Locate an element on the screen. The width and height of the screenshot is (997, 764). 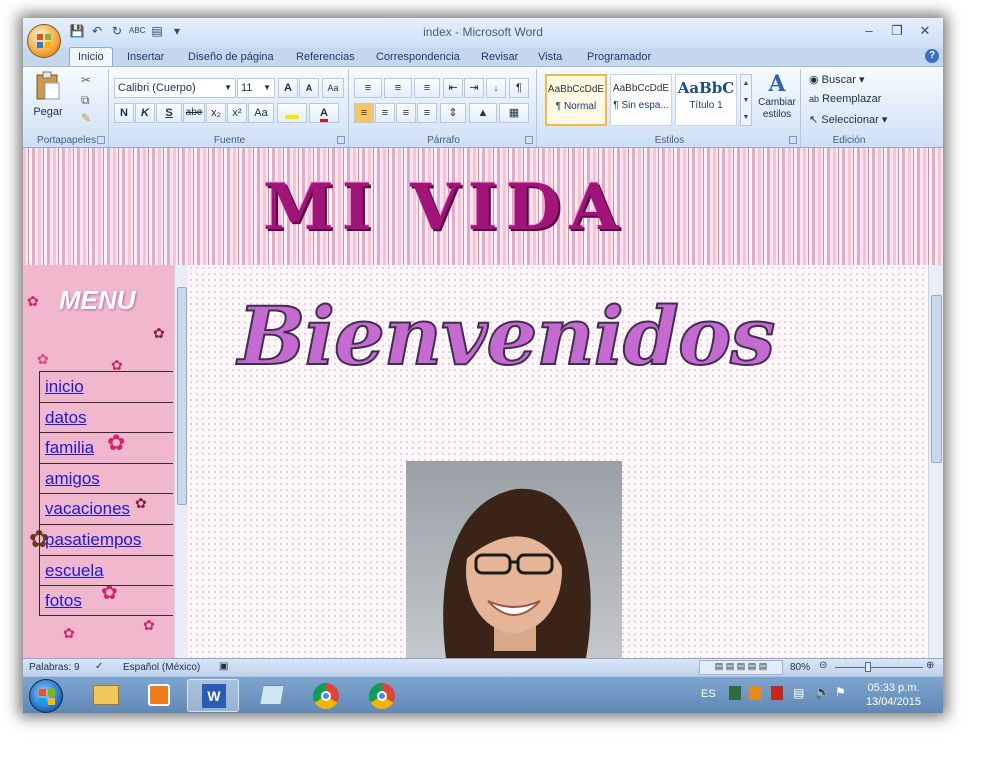
tab-vista: Vista is located at coordinates (550, 57).